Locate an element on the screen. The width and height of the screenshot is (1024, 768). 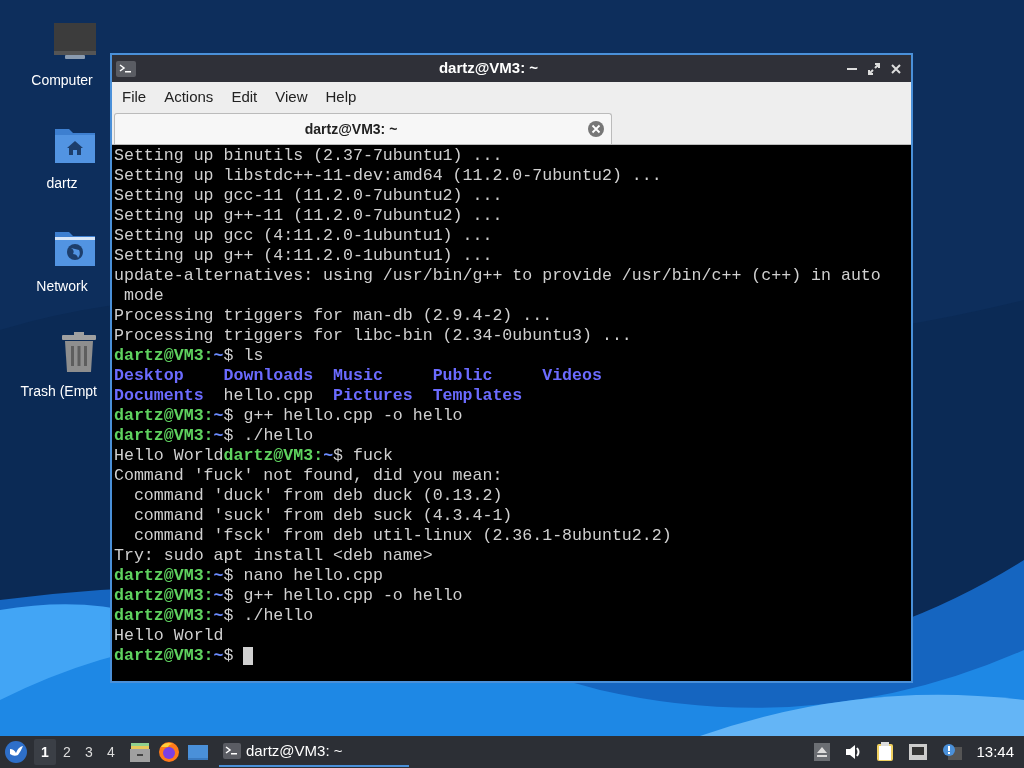
desktop-icon-label: Computer is located at coordinates (62, 80).